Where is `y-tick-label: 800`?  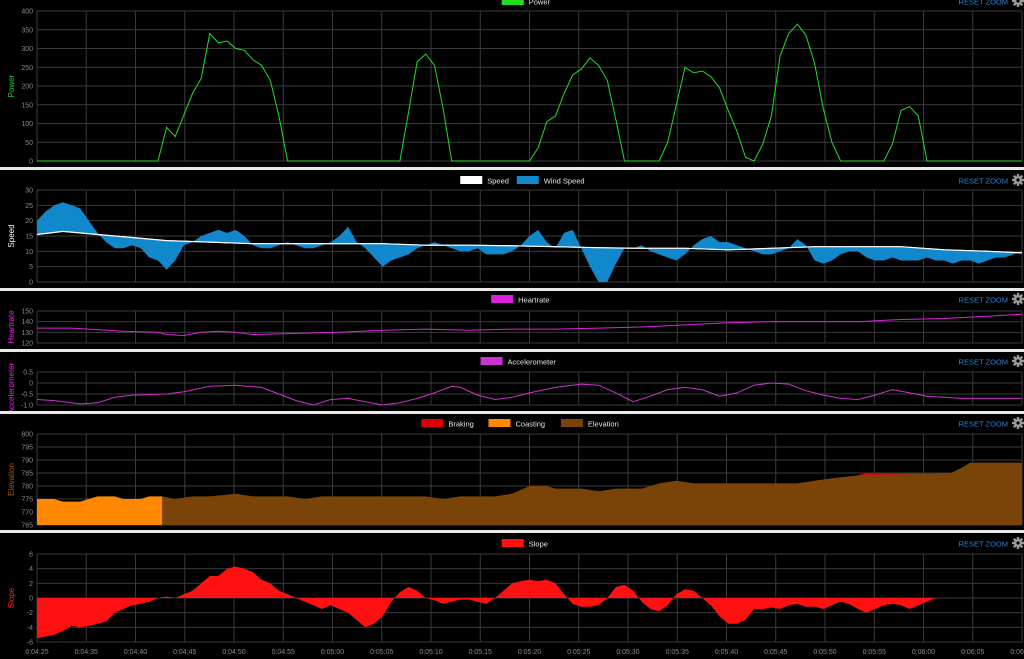
y-tick-label: 800 is located at coordinates (27, 435).